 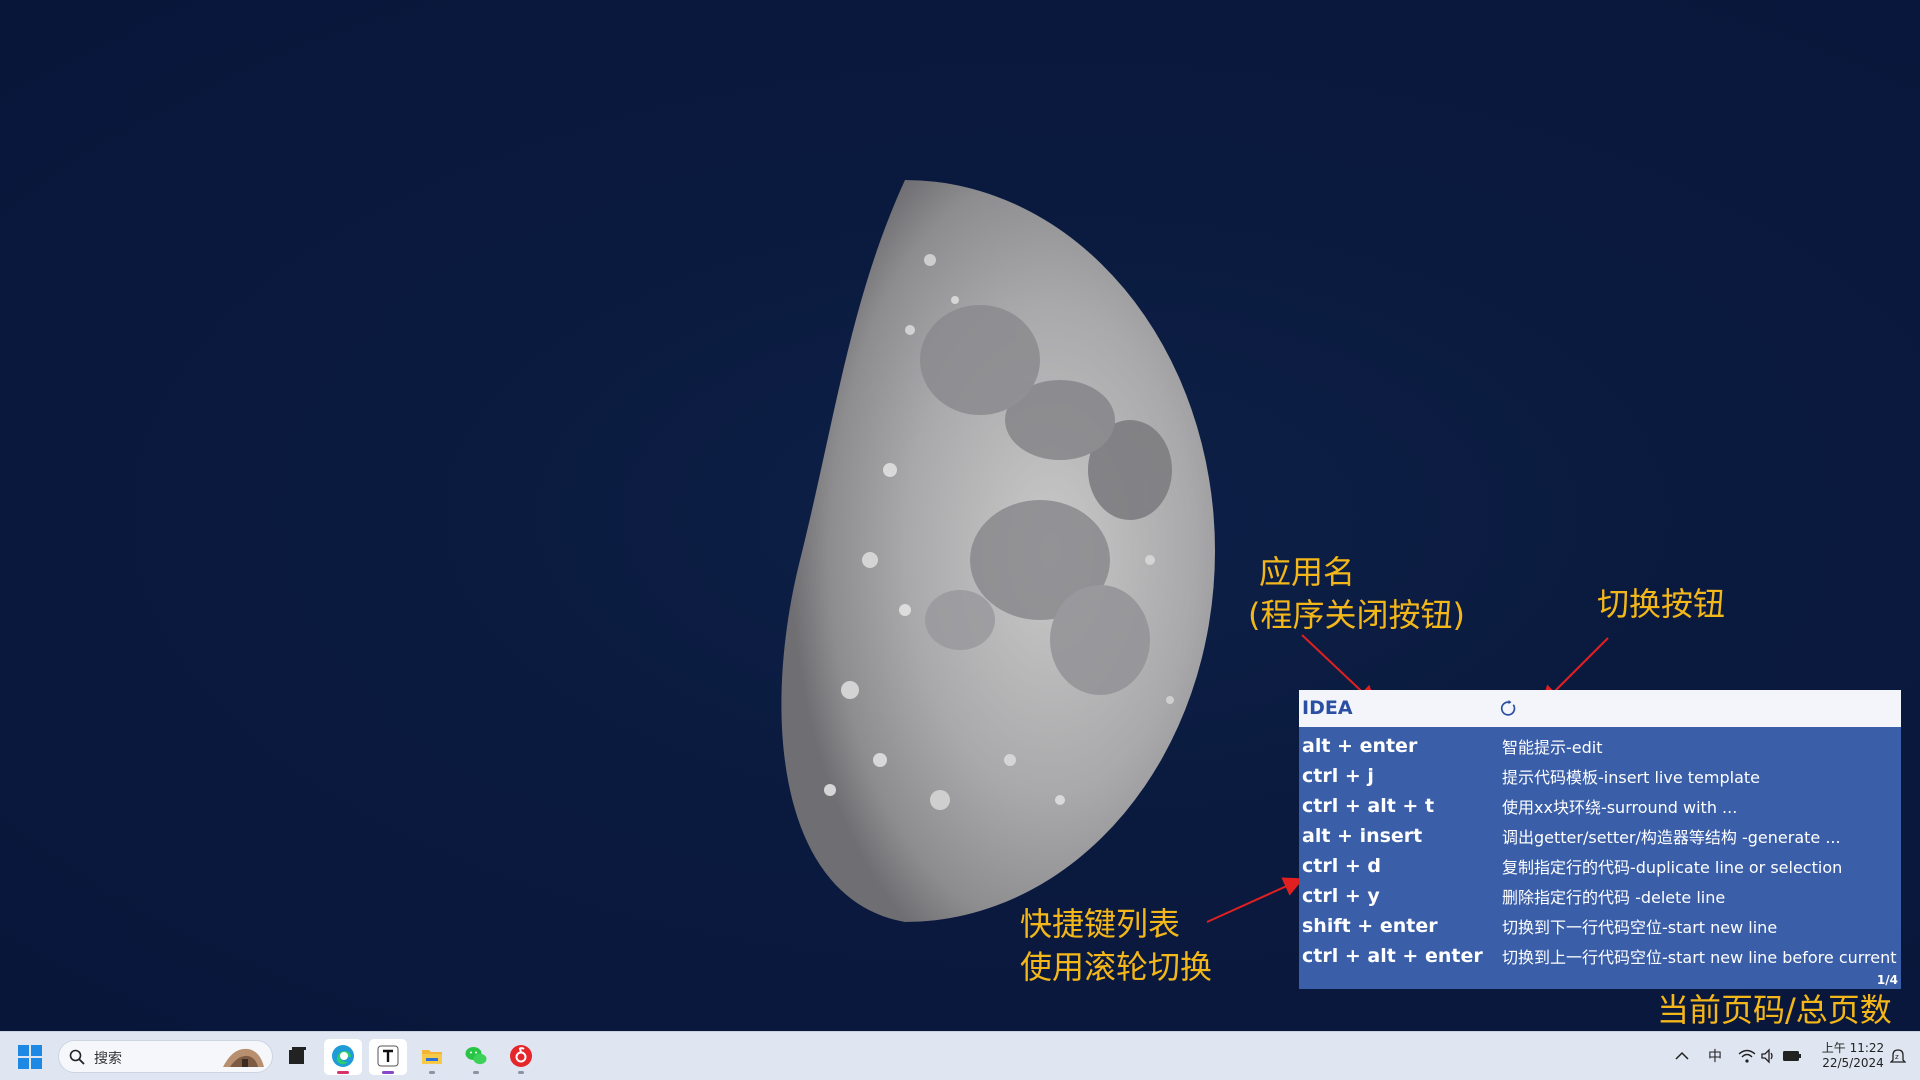 What do you see at coordinates (1853, 1063) in the screenshot?
I see `clock-date: 22/5/2024` at bounding box center [1853, 1063].